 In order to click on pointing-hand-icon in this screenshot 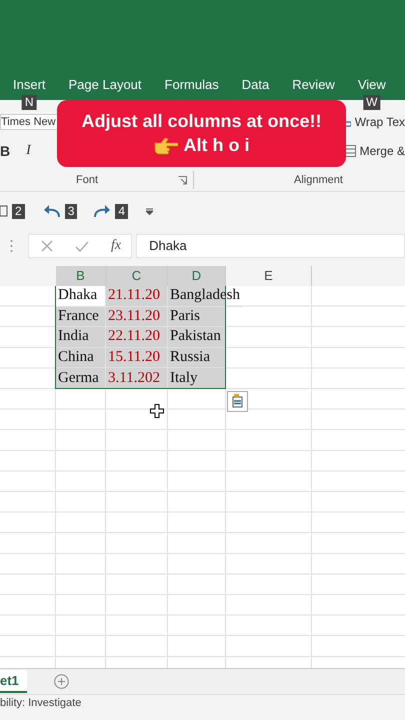, I will do `click(166, 145)`.